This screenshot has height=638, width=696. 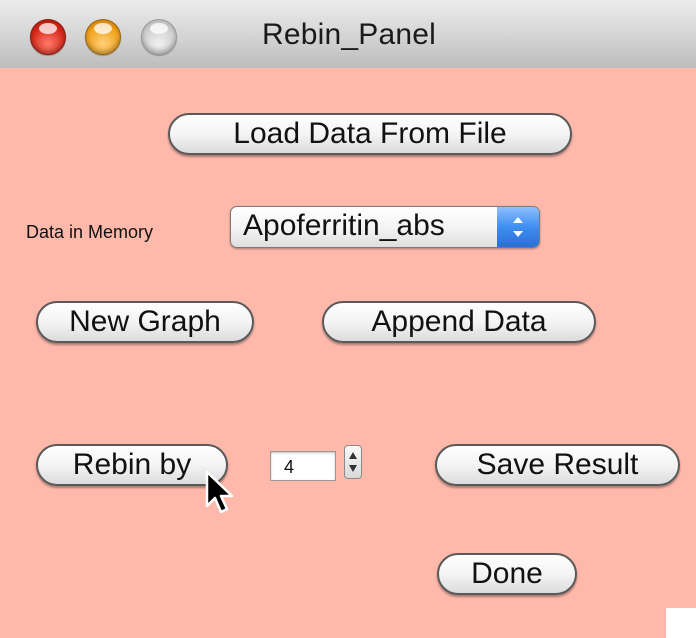 What do you see at coordinates (159, 37) in the screenshot?
I see `zoom-icon` at bounding box center [159, 37].